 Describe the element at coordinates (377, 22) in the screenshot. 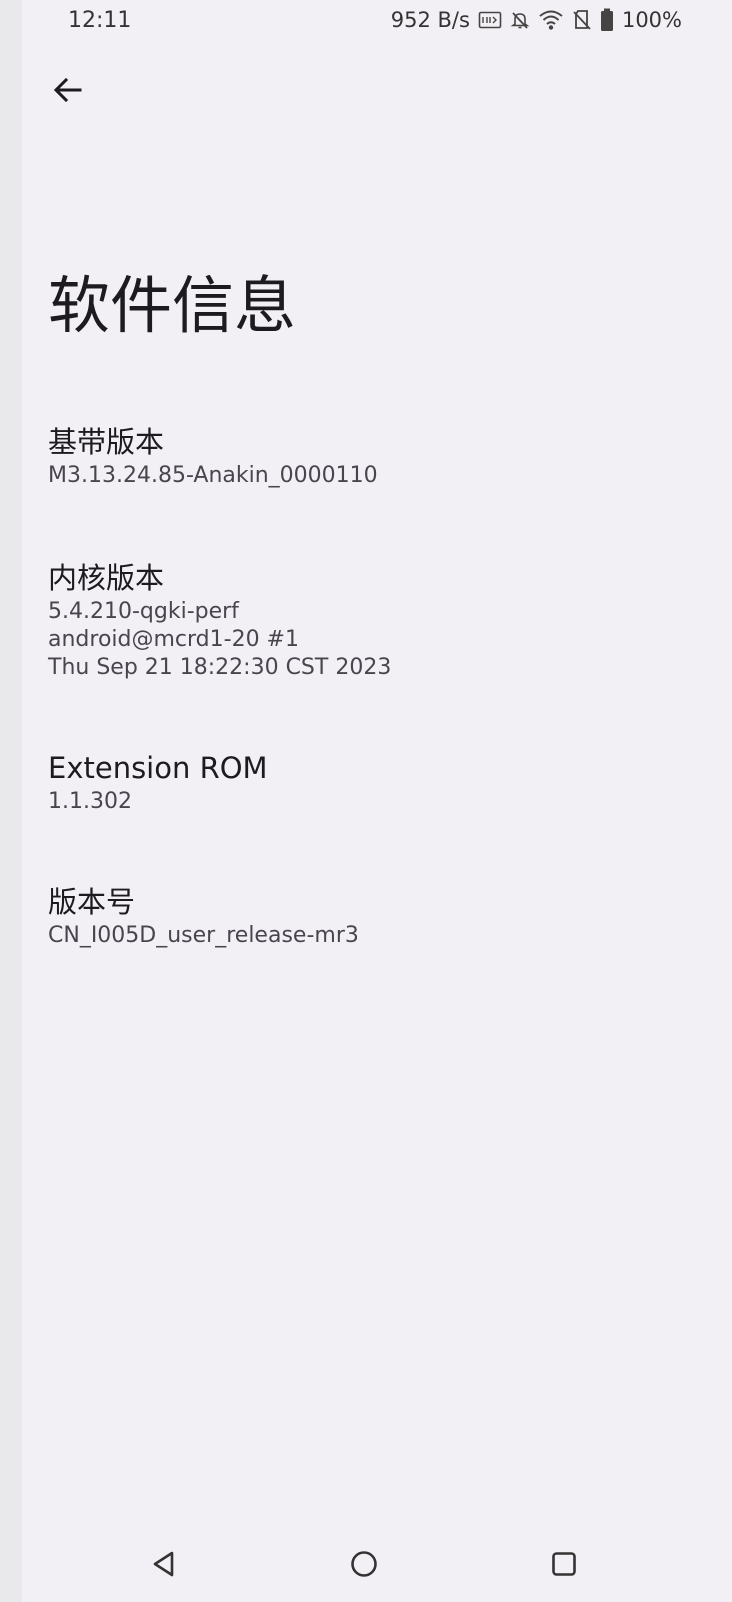

I see `status-bar: 12:11 952 B/s 100%` at that location.